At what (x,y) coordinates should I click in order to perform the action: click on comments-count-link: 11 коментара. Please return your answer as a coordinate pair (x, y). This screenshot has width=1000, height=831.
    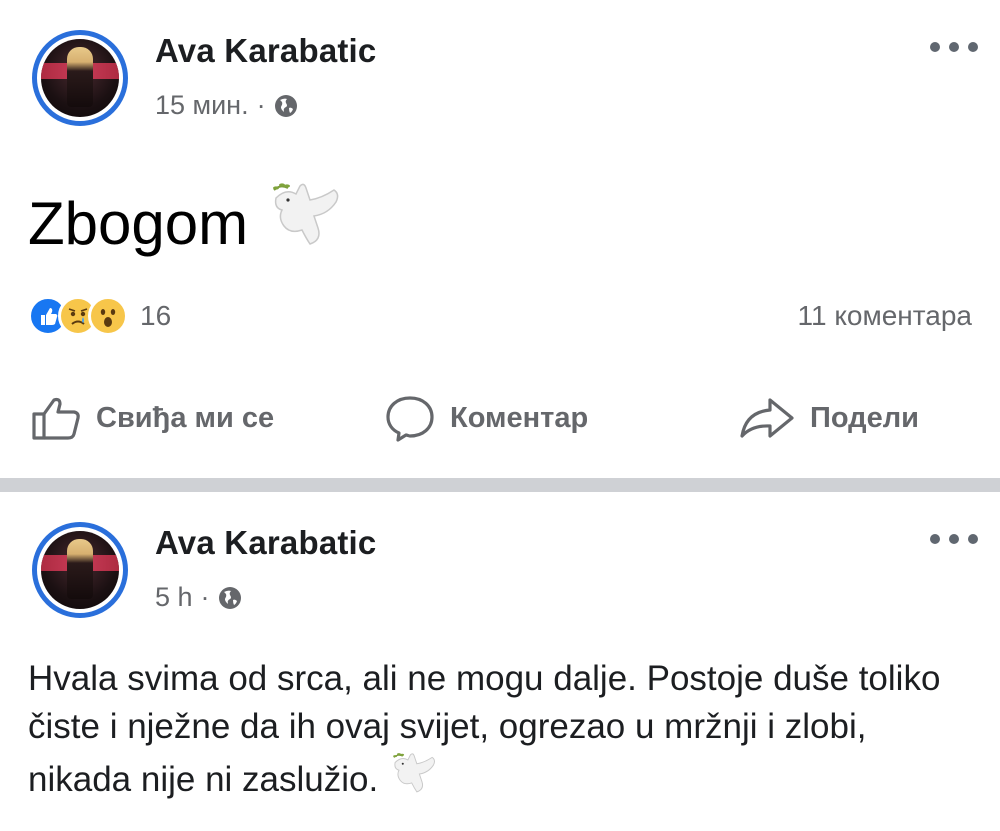
    Looking at the image, I should click on (885, 316).